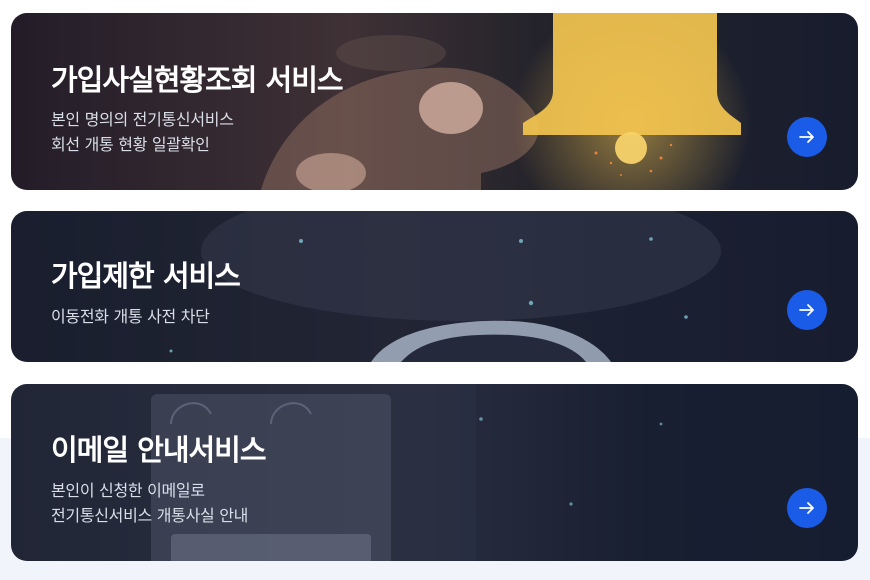 This screenshot has height=580, width=870. I want to click on card-description: 본인 명의의 전기통신서비스 회선 개통 현황 일괄확인, so click(142, 132).